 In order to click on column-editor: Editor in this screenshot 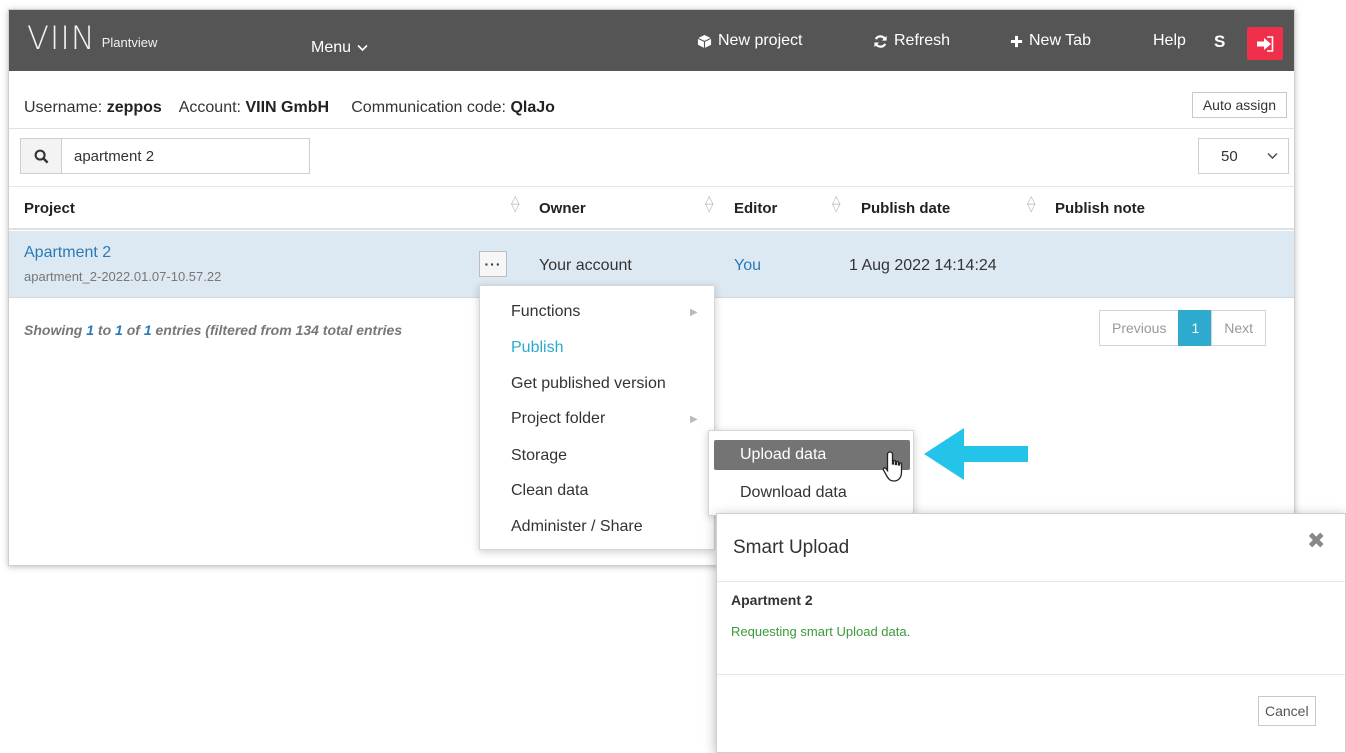, I will do `click(755, 208)`.